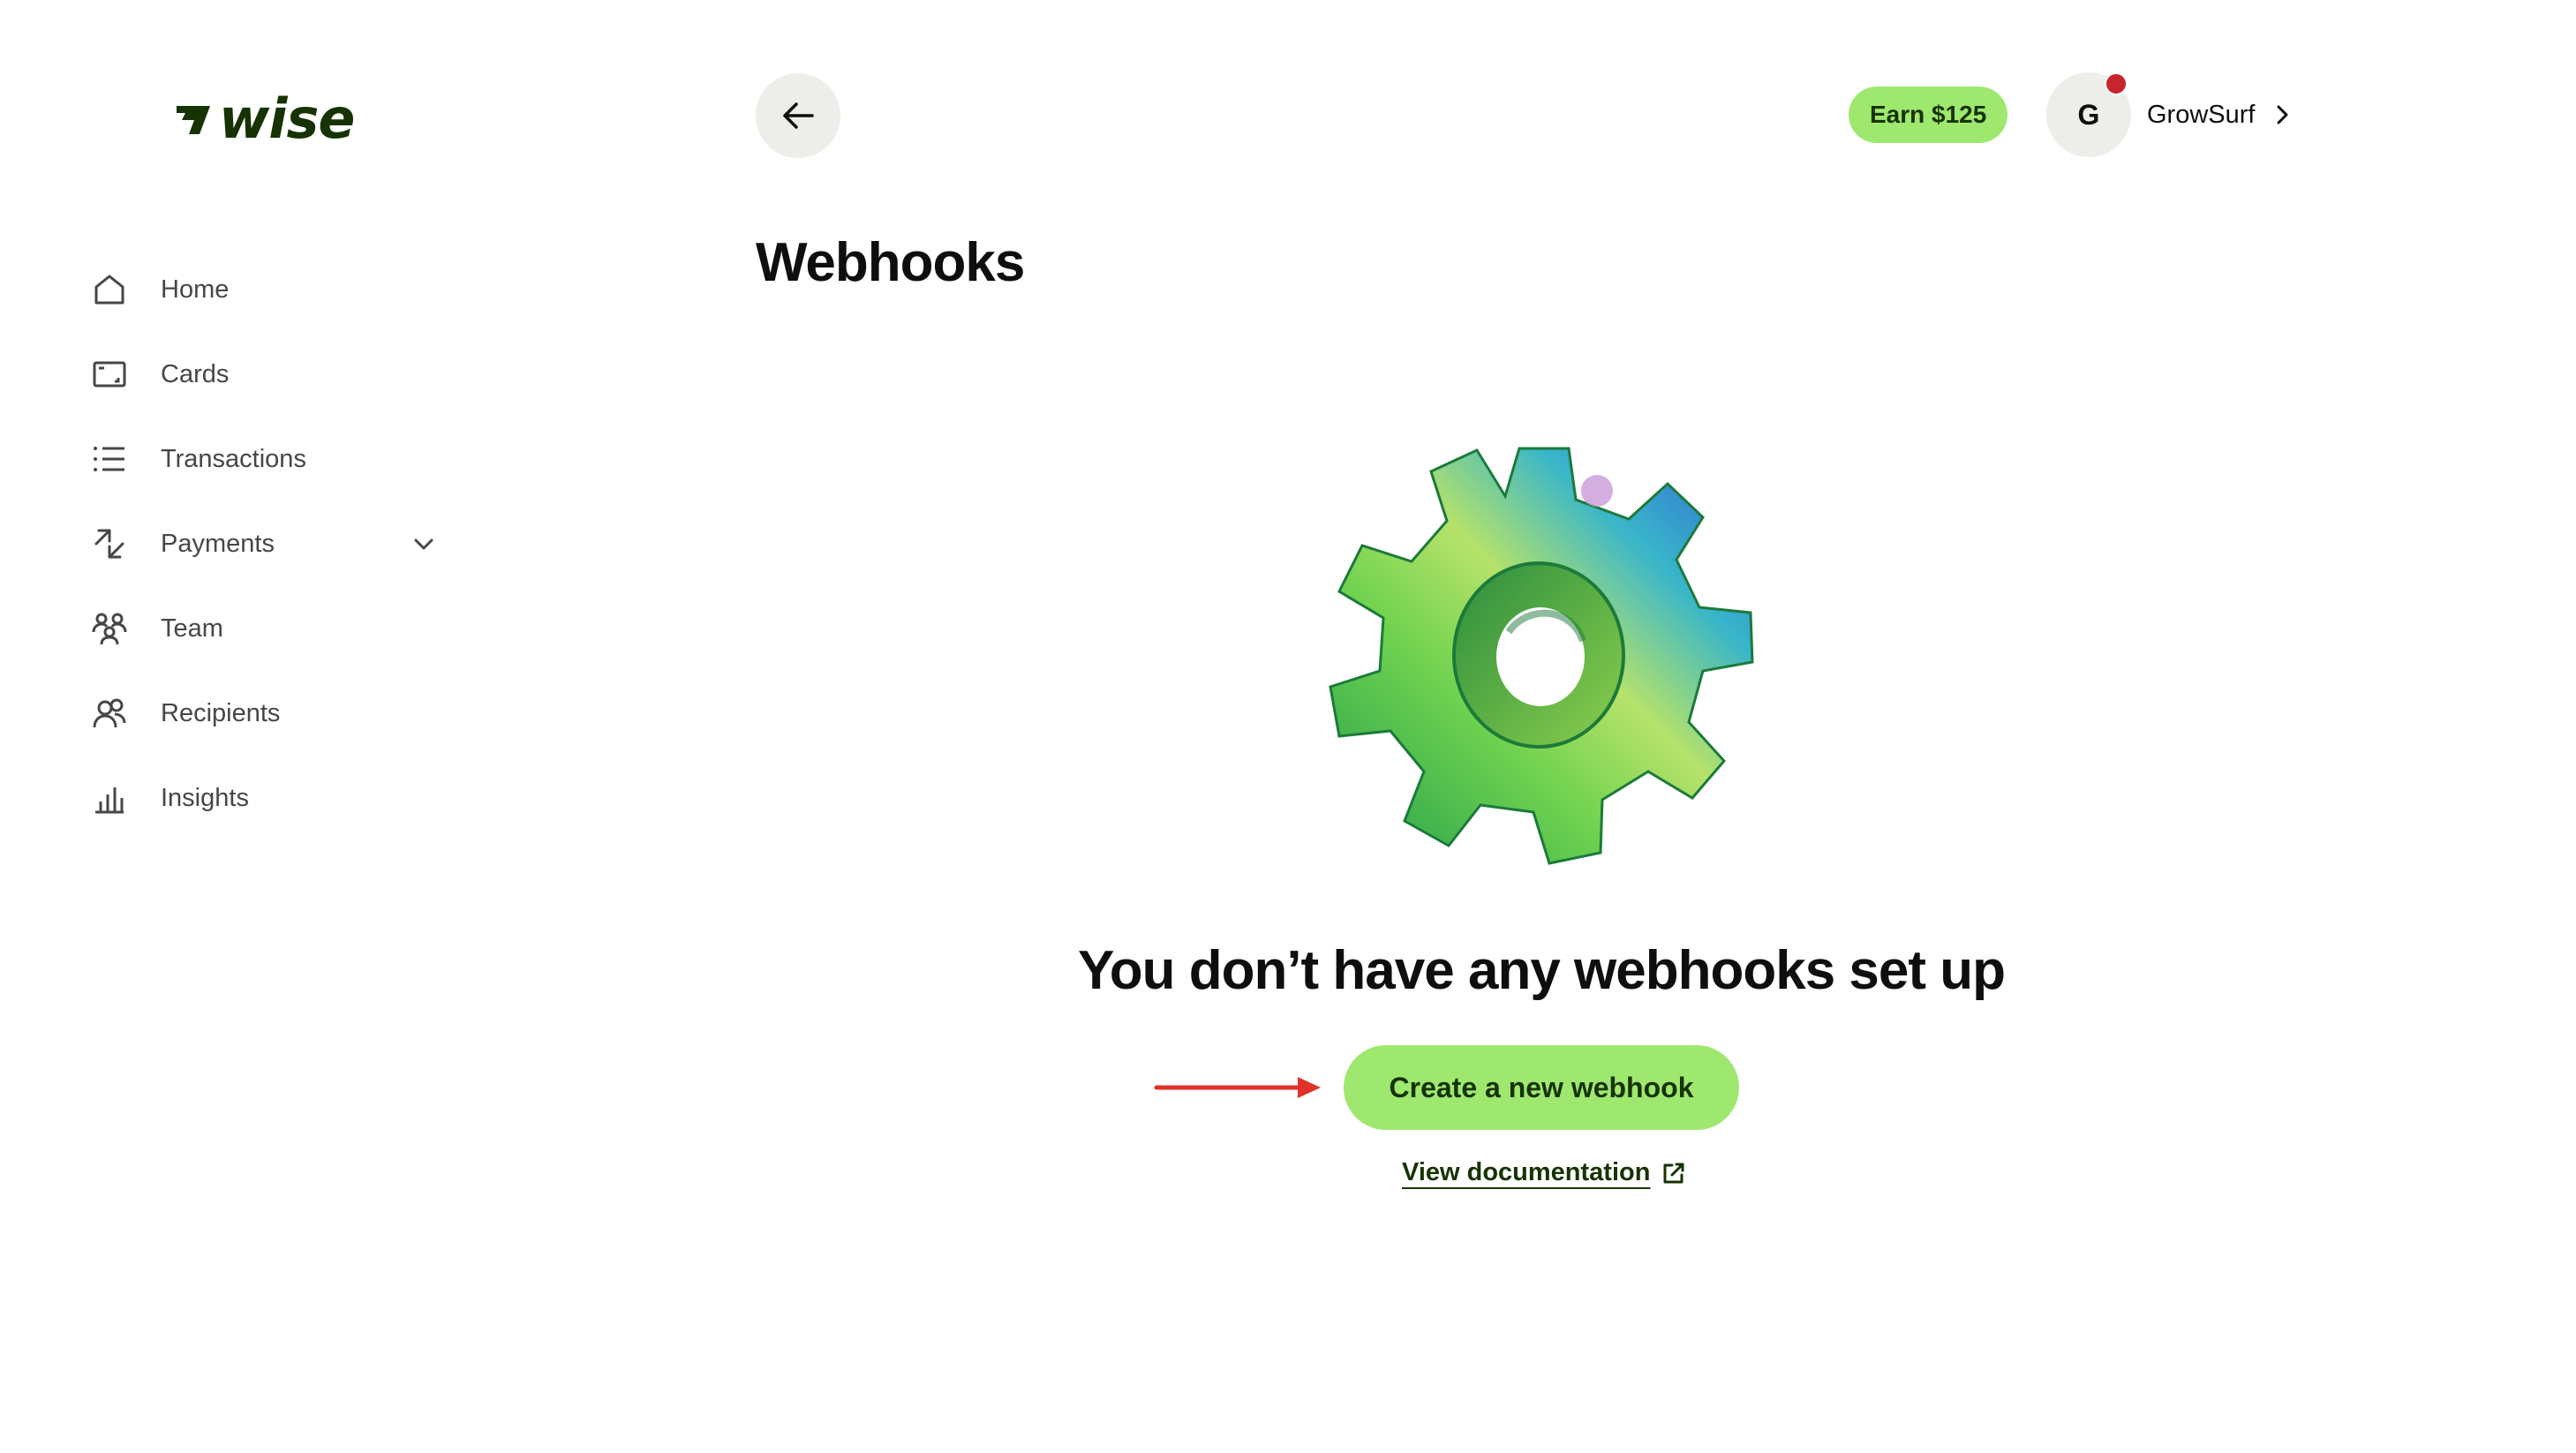 Image resolution: width=2576 pixels, height=1453 pixels. I want to click on sidebar-item-label: Insights, so click(205, 797).